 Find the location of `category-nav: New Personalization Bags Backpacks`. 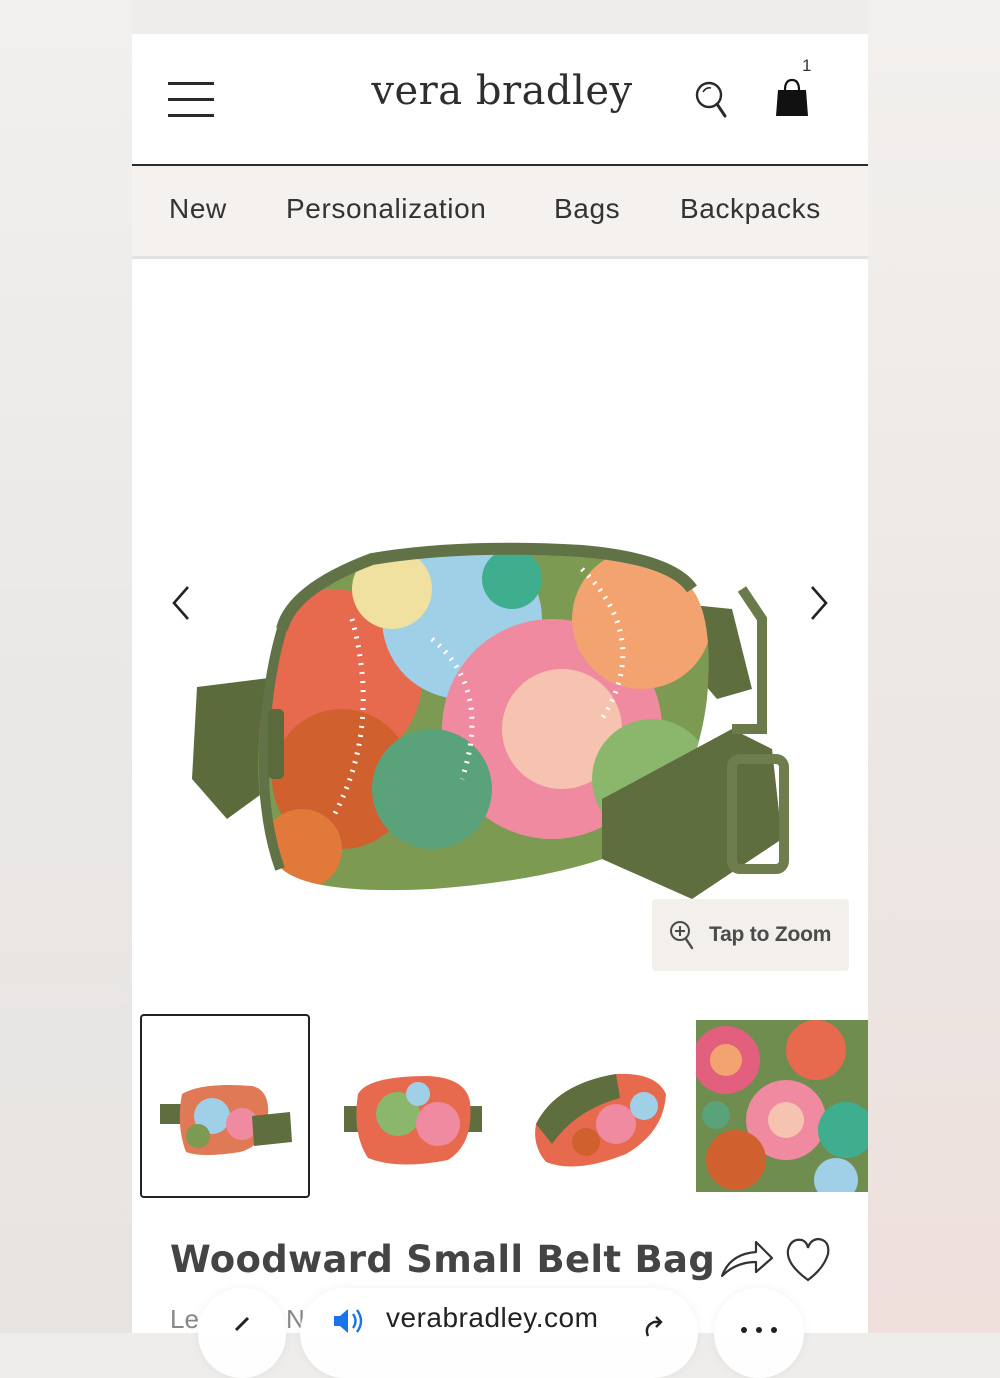

category-nav: New Personalization Bags Backpacks is located at coordinates (500, 212).